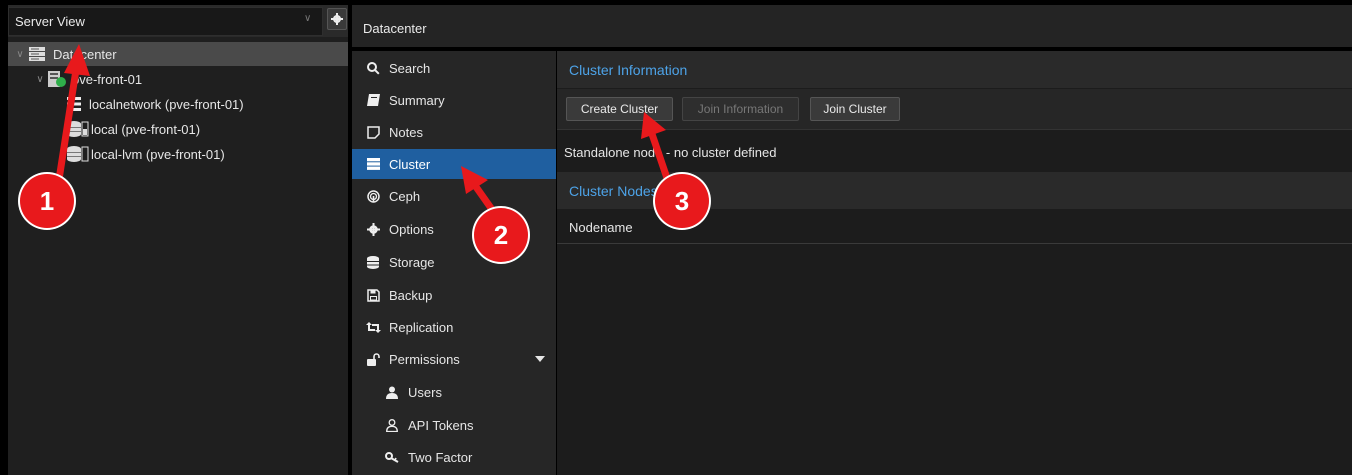 The height and width of the screenshot is (475, 1352). What do you see at coordinates (454, 196) in the screenshot?
I see `nav-item-ceph: Ceph` at bounding box center [454, 196].